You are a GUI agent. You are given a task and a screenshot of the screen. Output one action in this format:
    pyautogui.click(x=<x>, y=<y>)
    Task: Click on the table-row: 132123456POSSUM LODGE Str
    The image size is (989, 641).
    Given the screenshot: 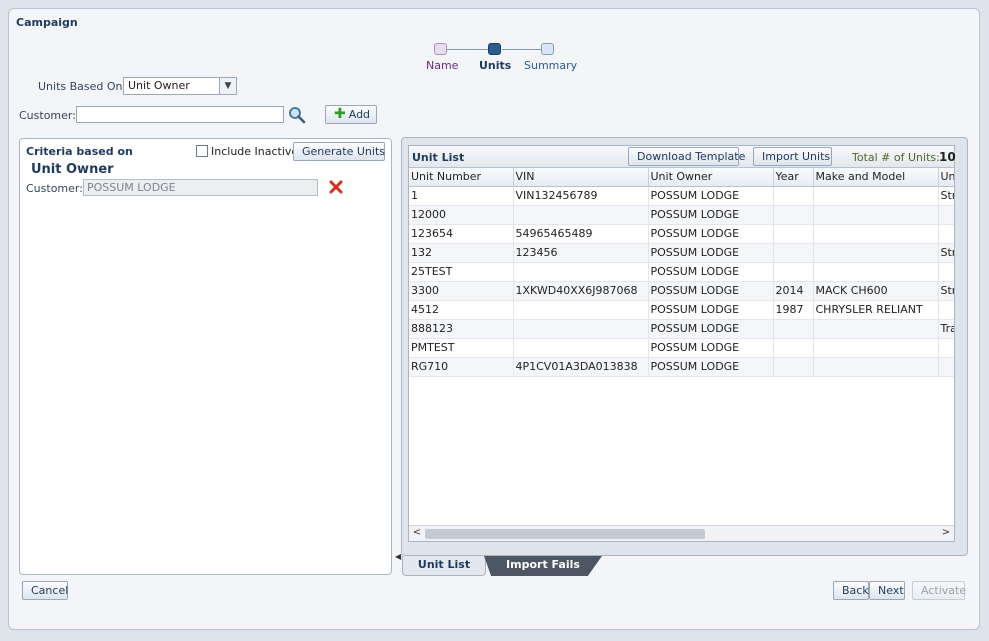 What is the action you would take?
    pyautogui.click(x=681, y=253)
    